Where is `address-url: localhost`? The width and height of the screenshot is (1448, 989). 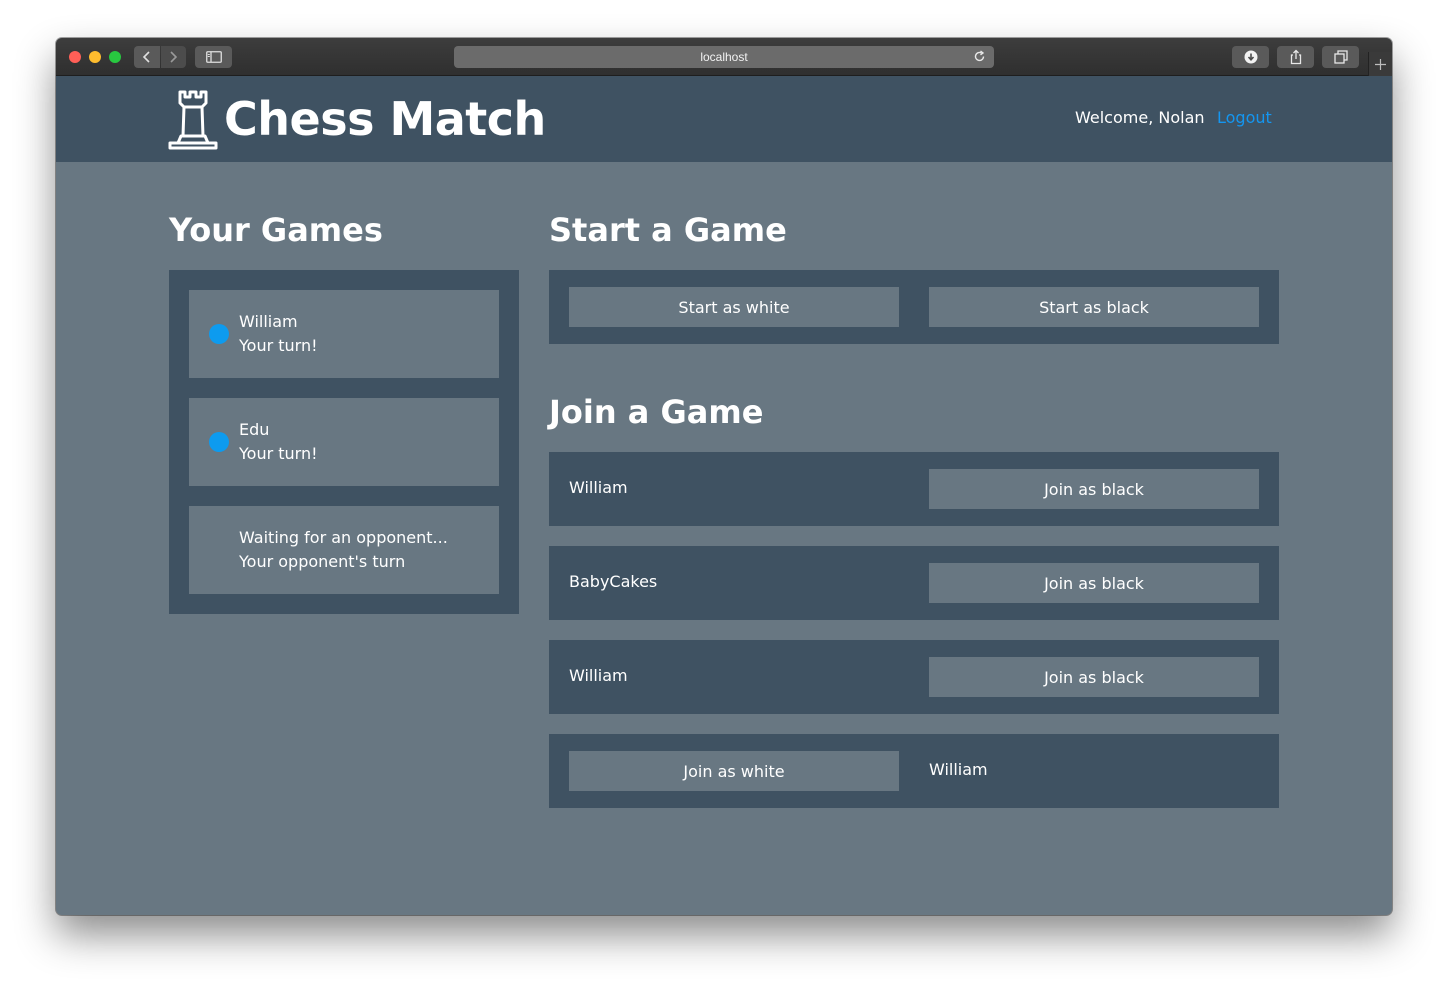
address-url: localhost is located at coordinates (724, 57).